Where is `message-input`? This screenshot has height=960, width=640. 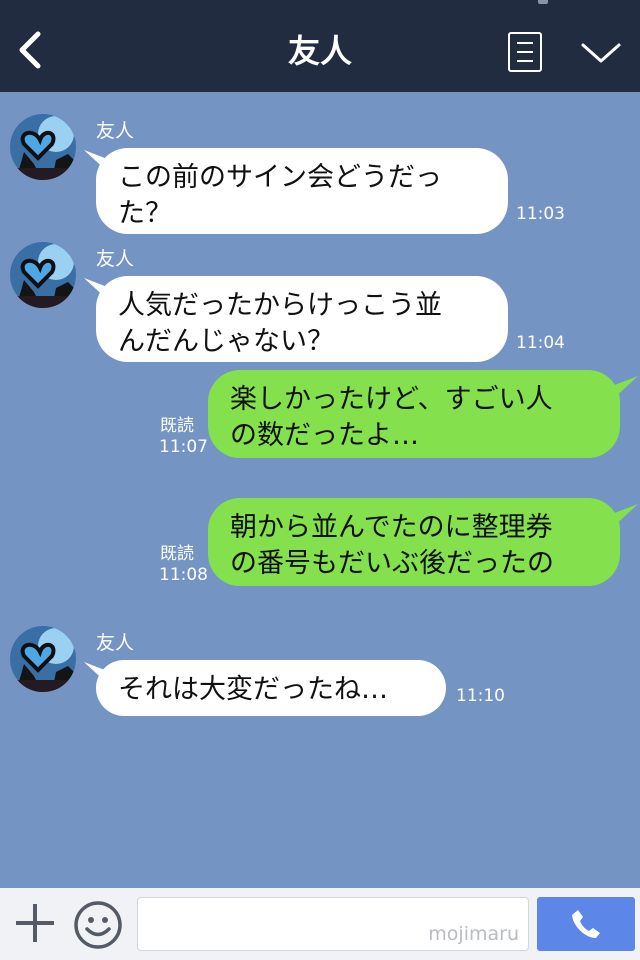 message-input is located at coordinates (333, 924).